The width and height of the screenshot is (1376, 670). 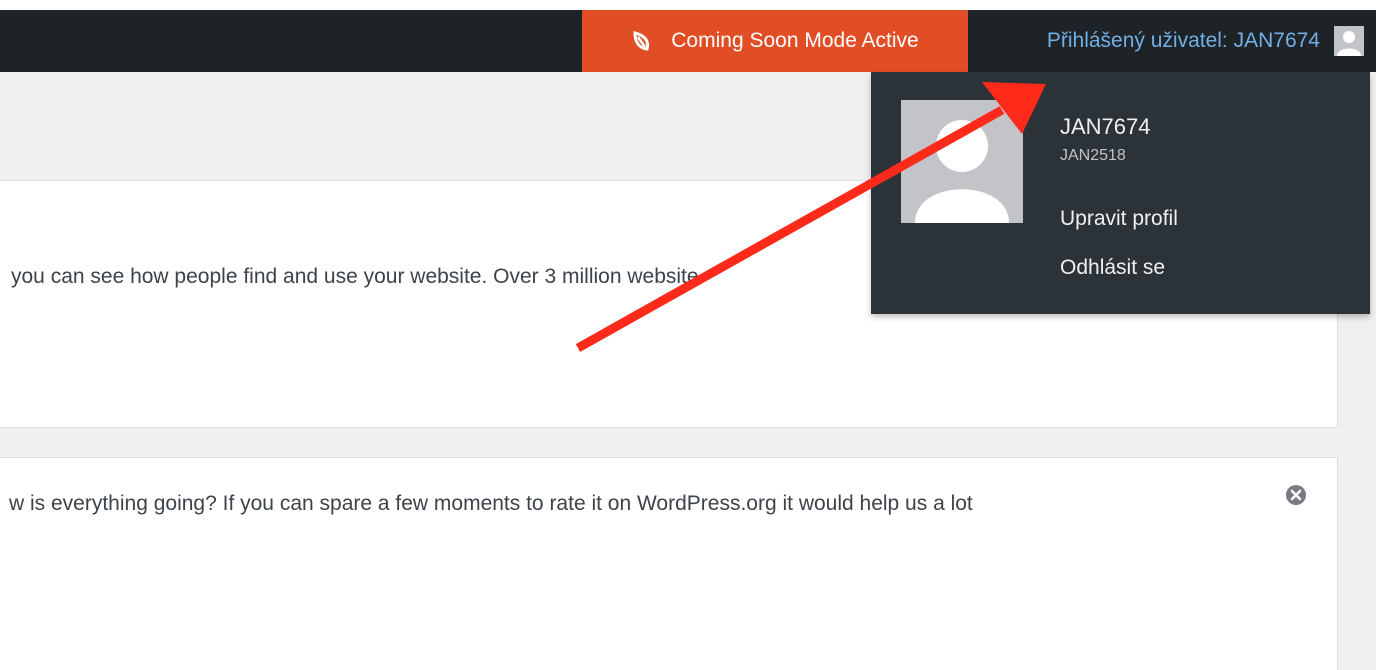 What do you see at coordinates (795, 40) in the screenshot?
I see `coming-soon-label: Coming Soon Mode Active` at bounding box center [795, 40].